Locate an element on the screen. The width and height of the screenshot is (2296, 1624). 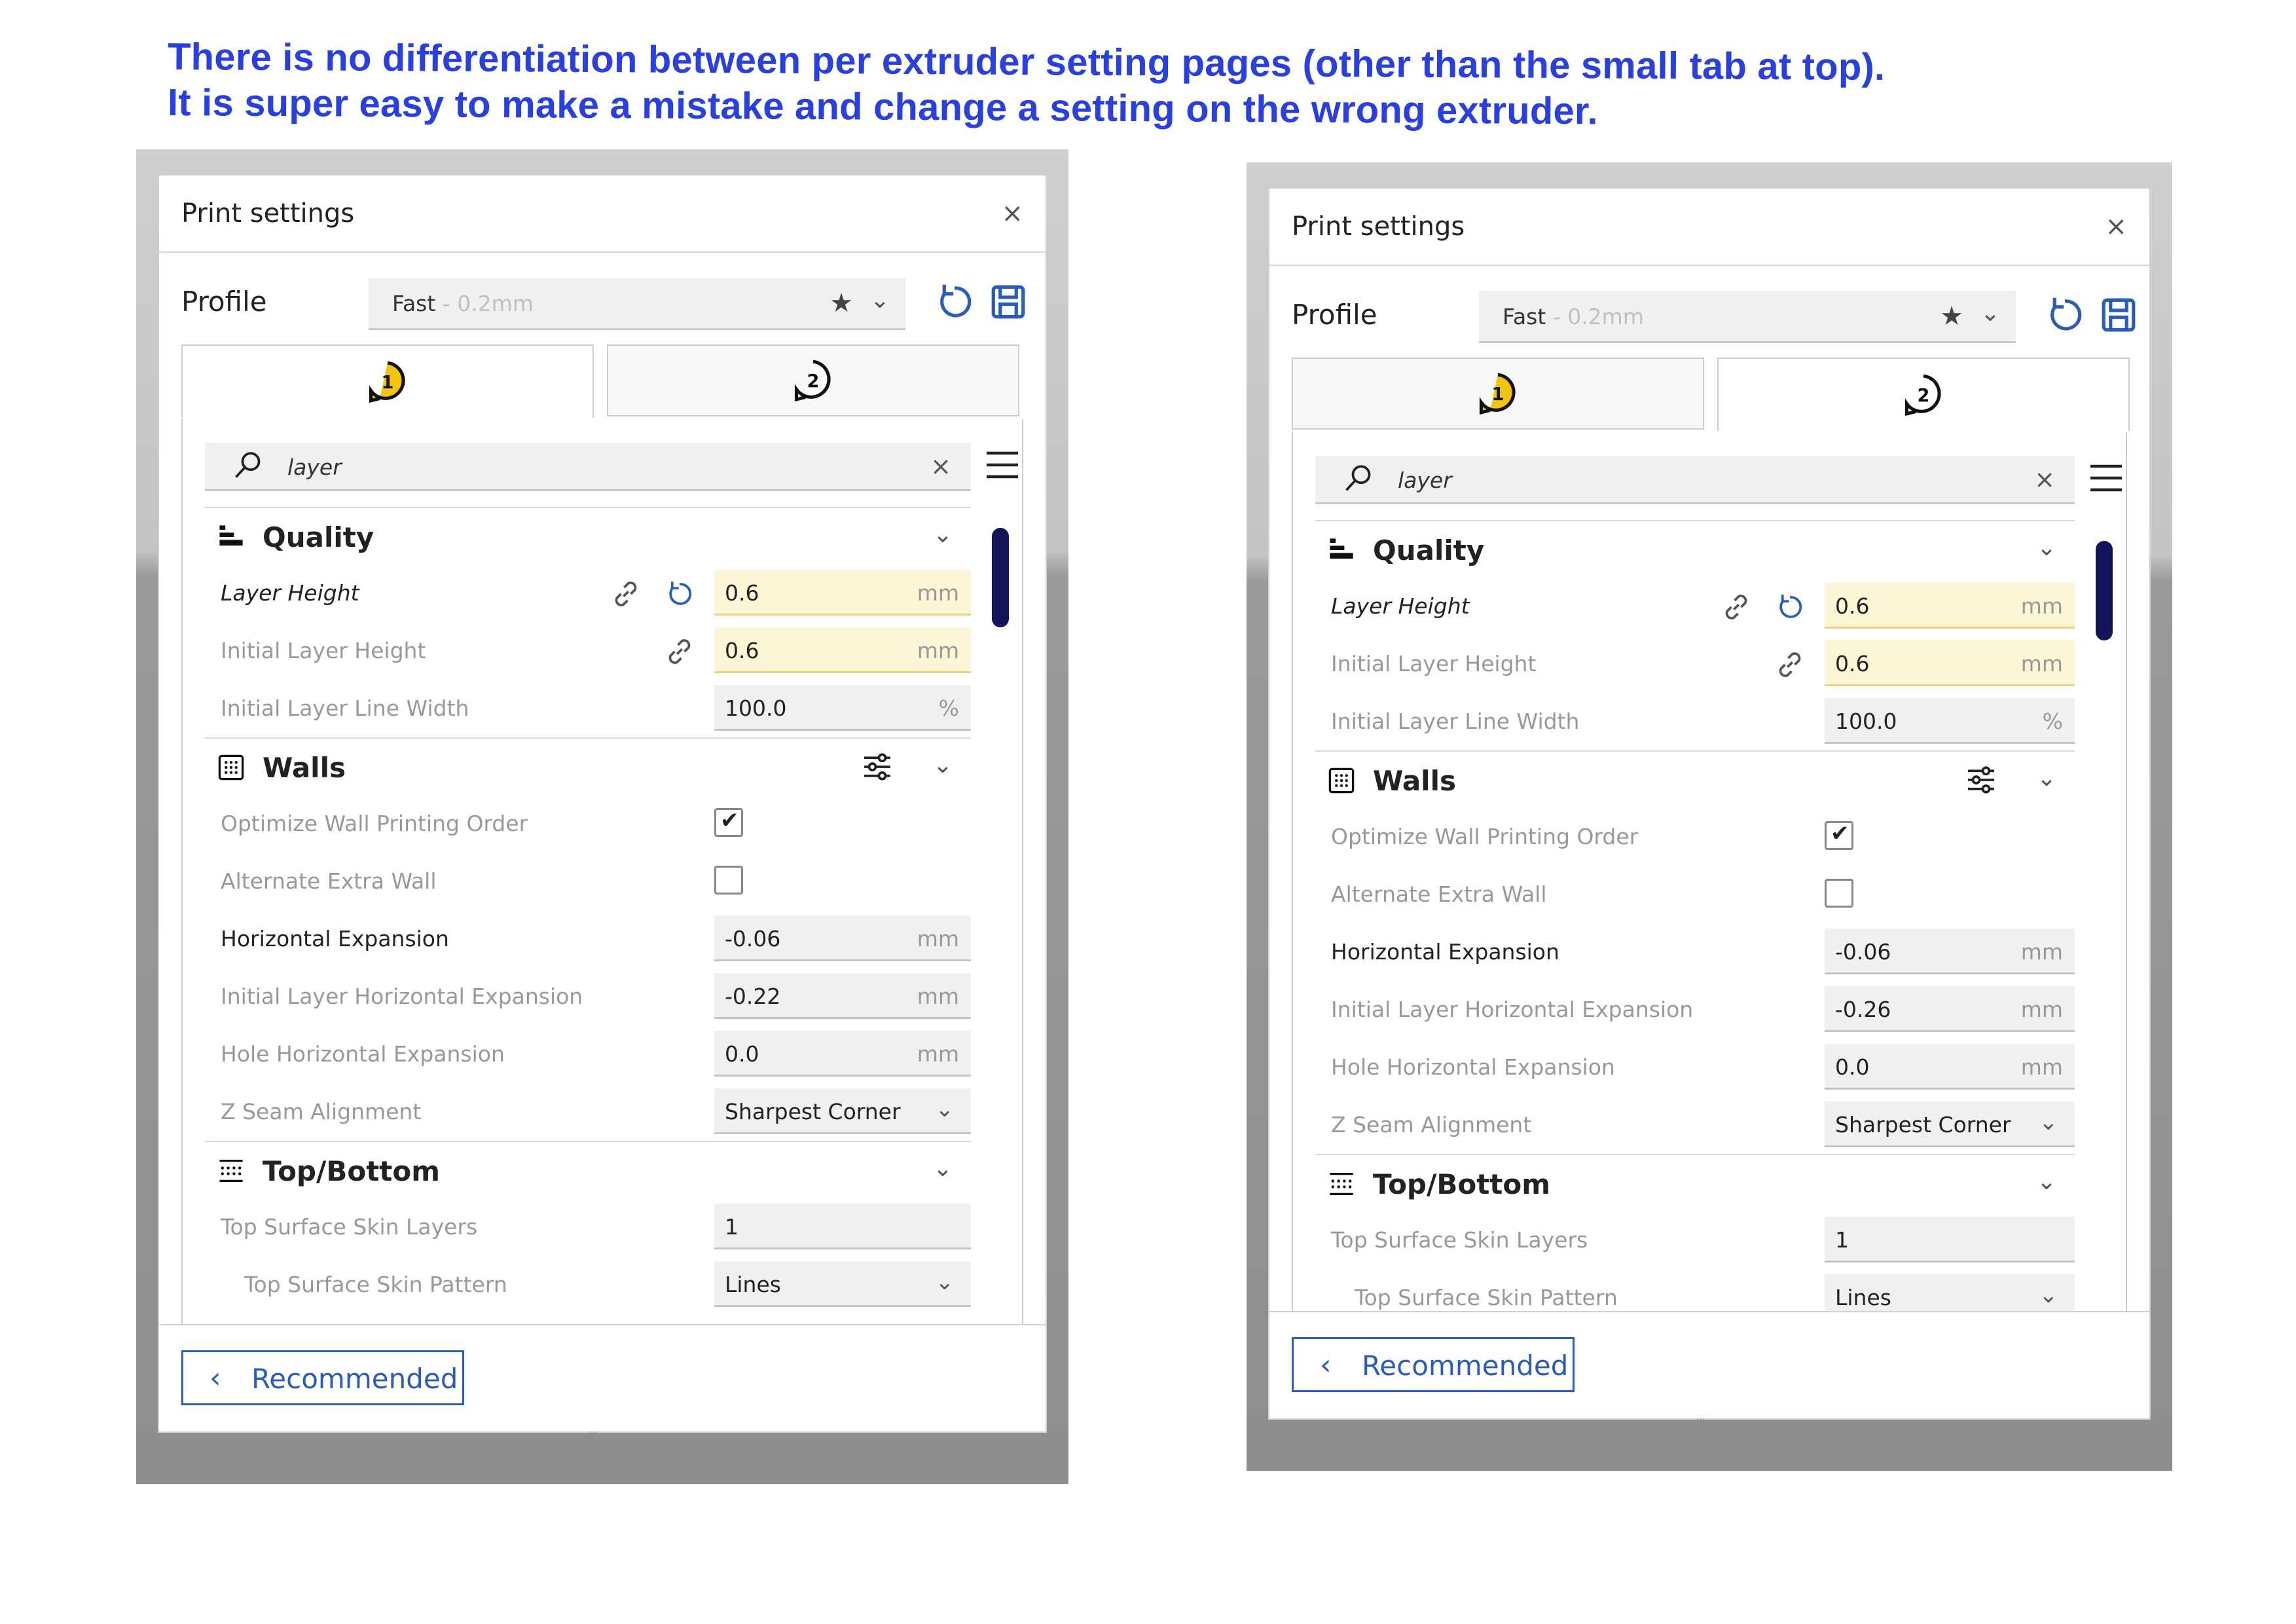
setting-layer-height: Layer Height 0.6 mm is located at coordinates (1695, 606).